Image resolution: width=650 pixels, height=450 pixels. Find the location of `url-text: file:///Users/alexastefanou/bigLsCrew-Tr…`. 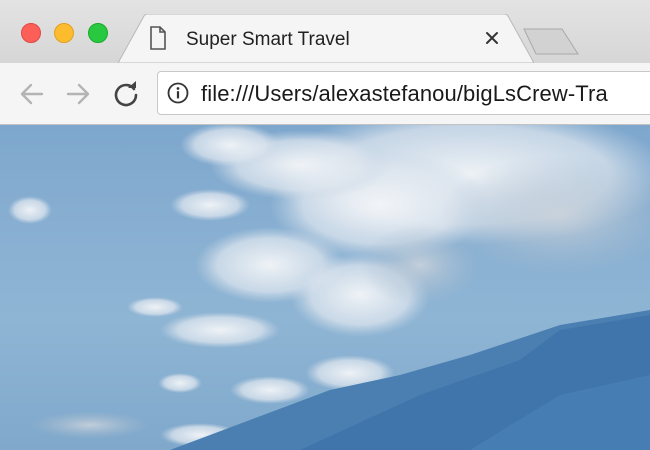

url-text: file:///Users/alexastefanou/bigLsCrew-Tr… is located at coordinates (404, 94).